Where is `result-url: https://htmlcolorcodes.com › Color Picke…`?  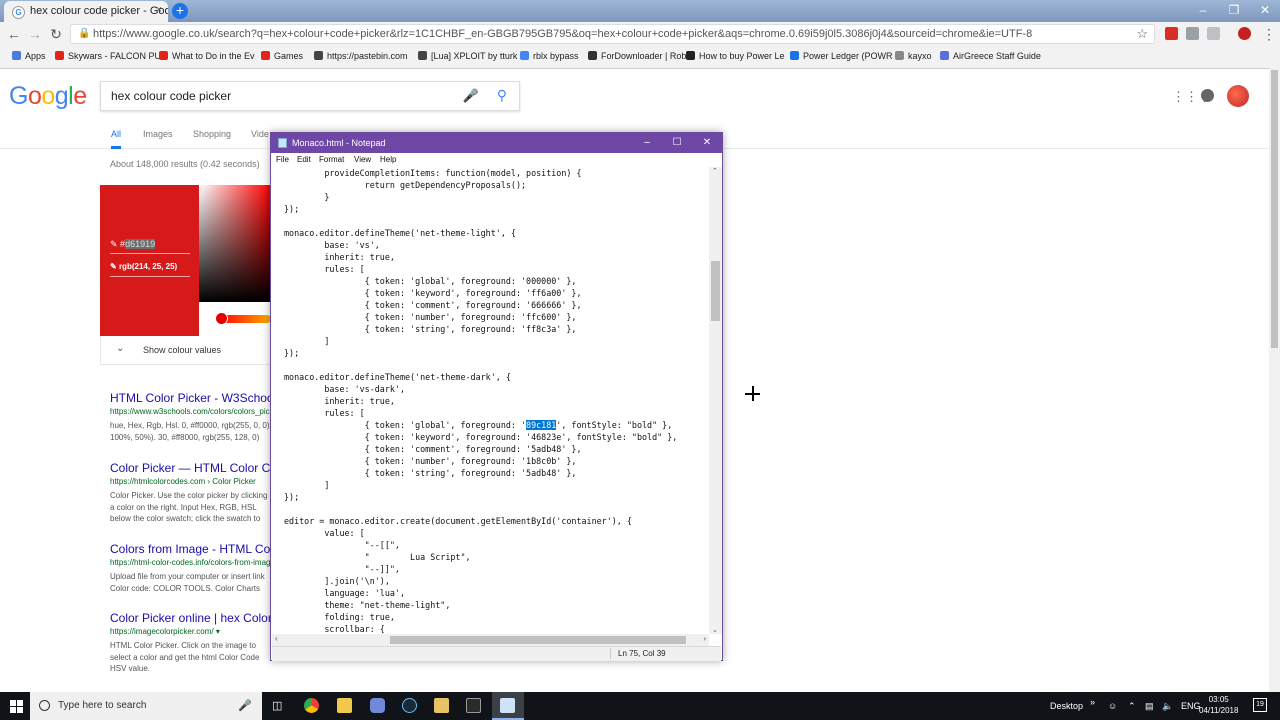 result-url: https://htmlcolorcodes.com › Color Picke… is located at coordinates (190, 481).